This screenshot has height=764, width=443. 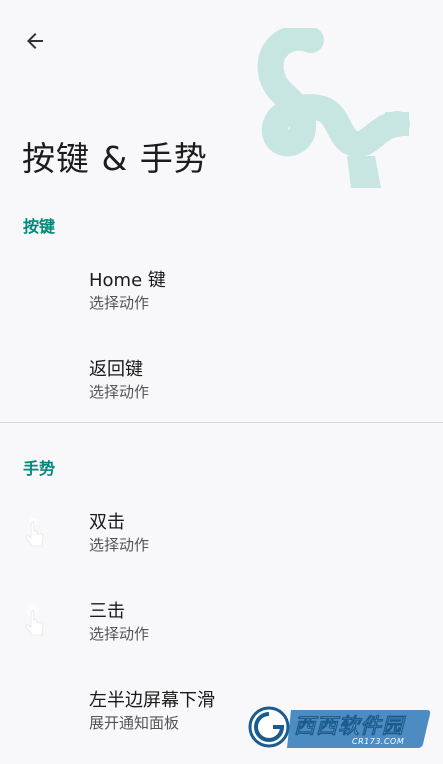 I want to click on list-item-triple-tap: 三击 选择动作, so click(x=221, y=636).